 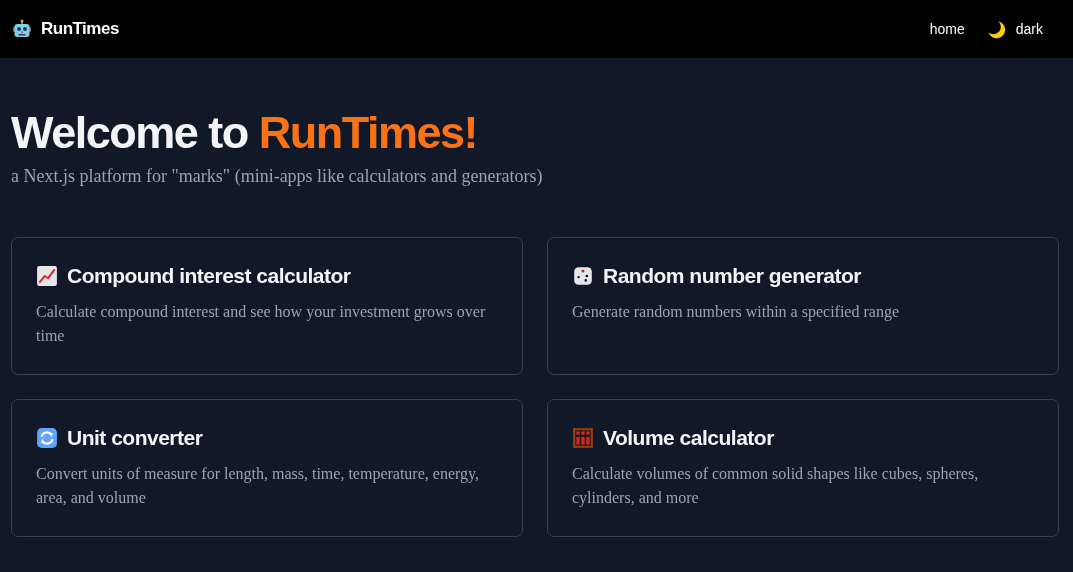 I want to click on robot-icon, so click(x=22, y=29).